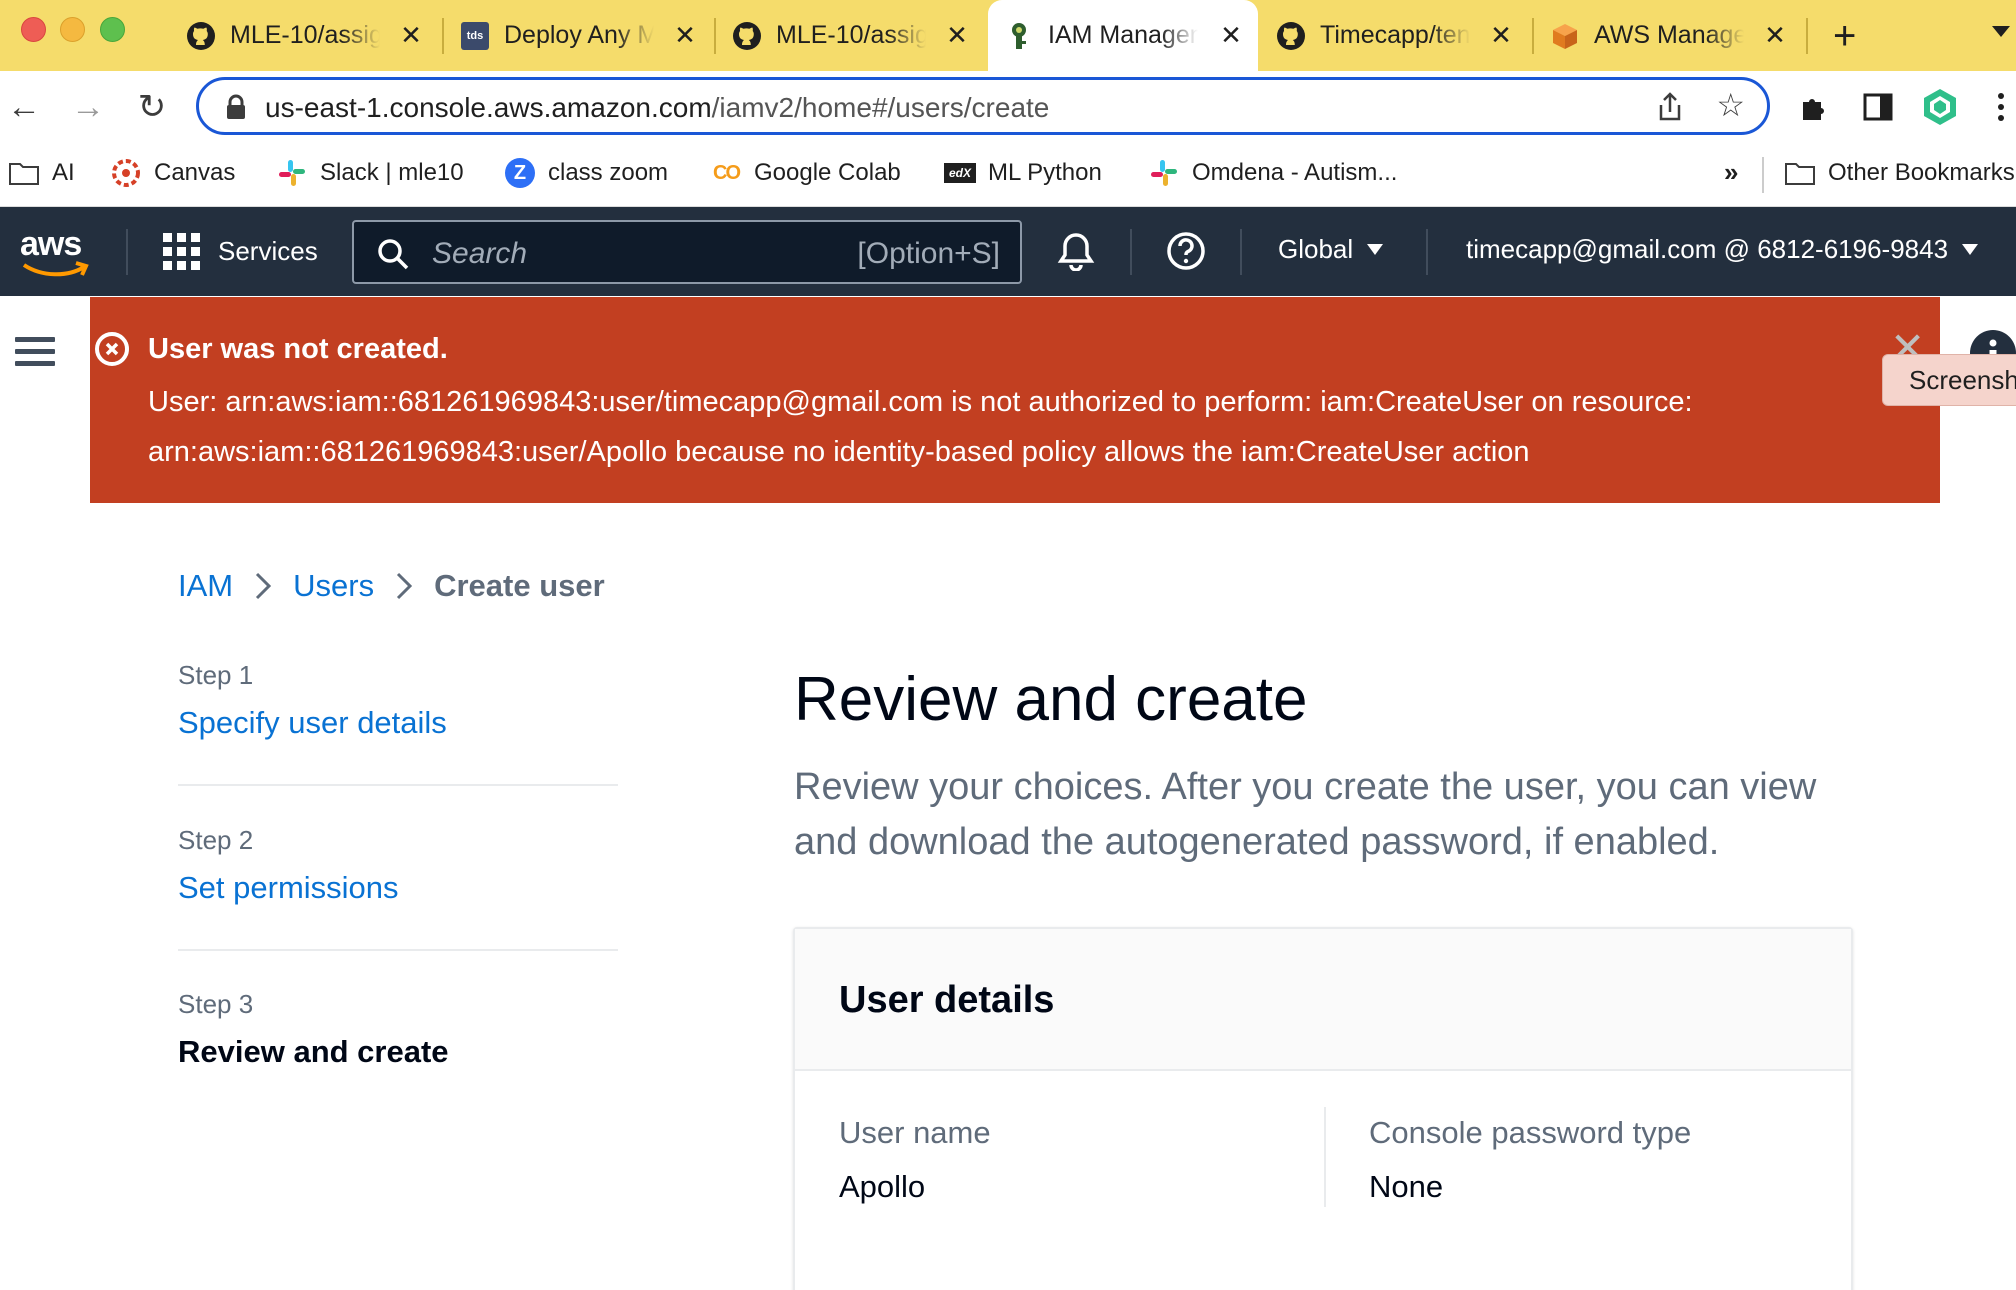  What do you see at coordinates (216, 1004) in the screenshot?
I see `step-number: Step 3` at bounding box center [216, 1004].